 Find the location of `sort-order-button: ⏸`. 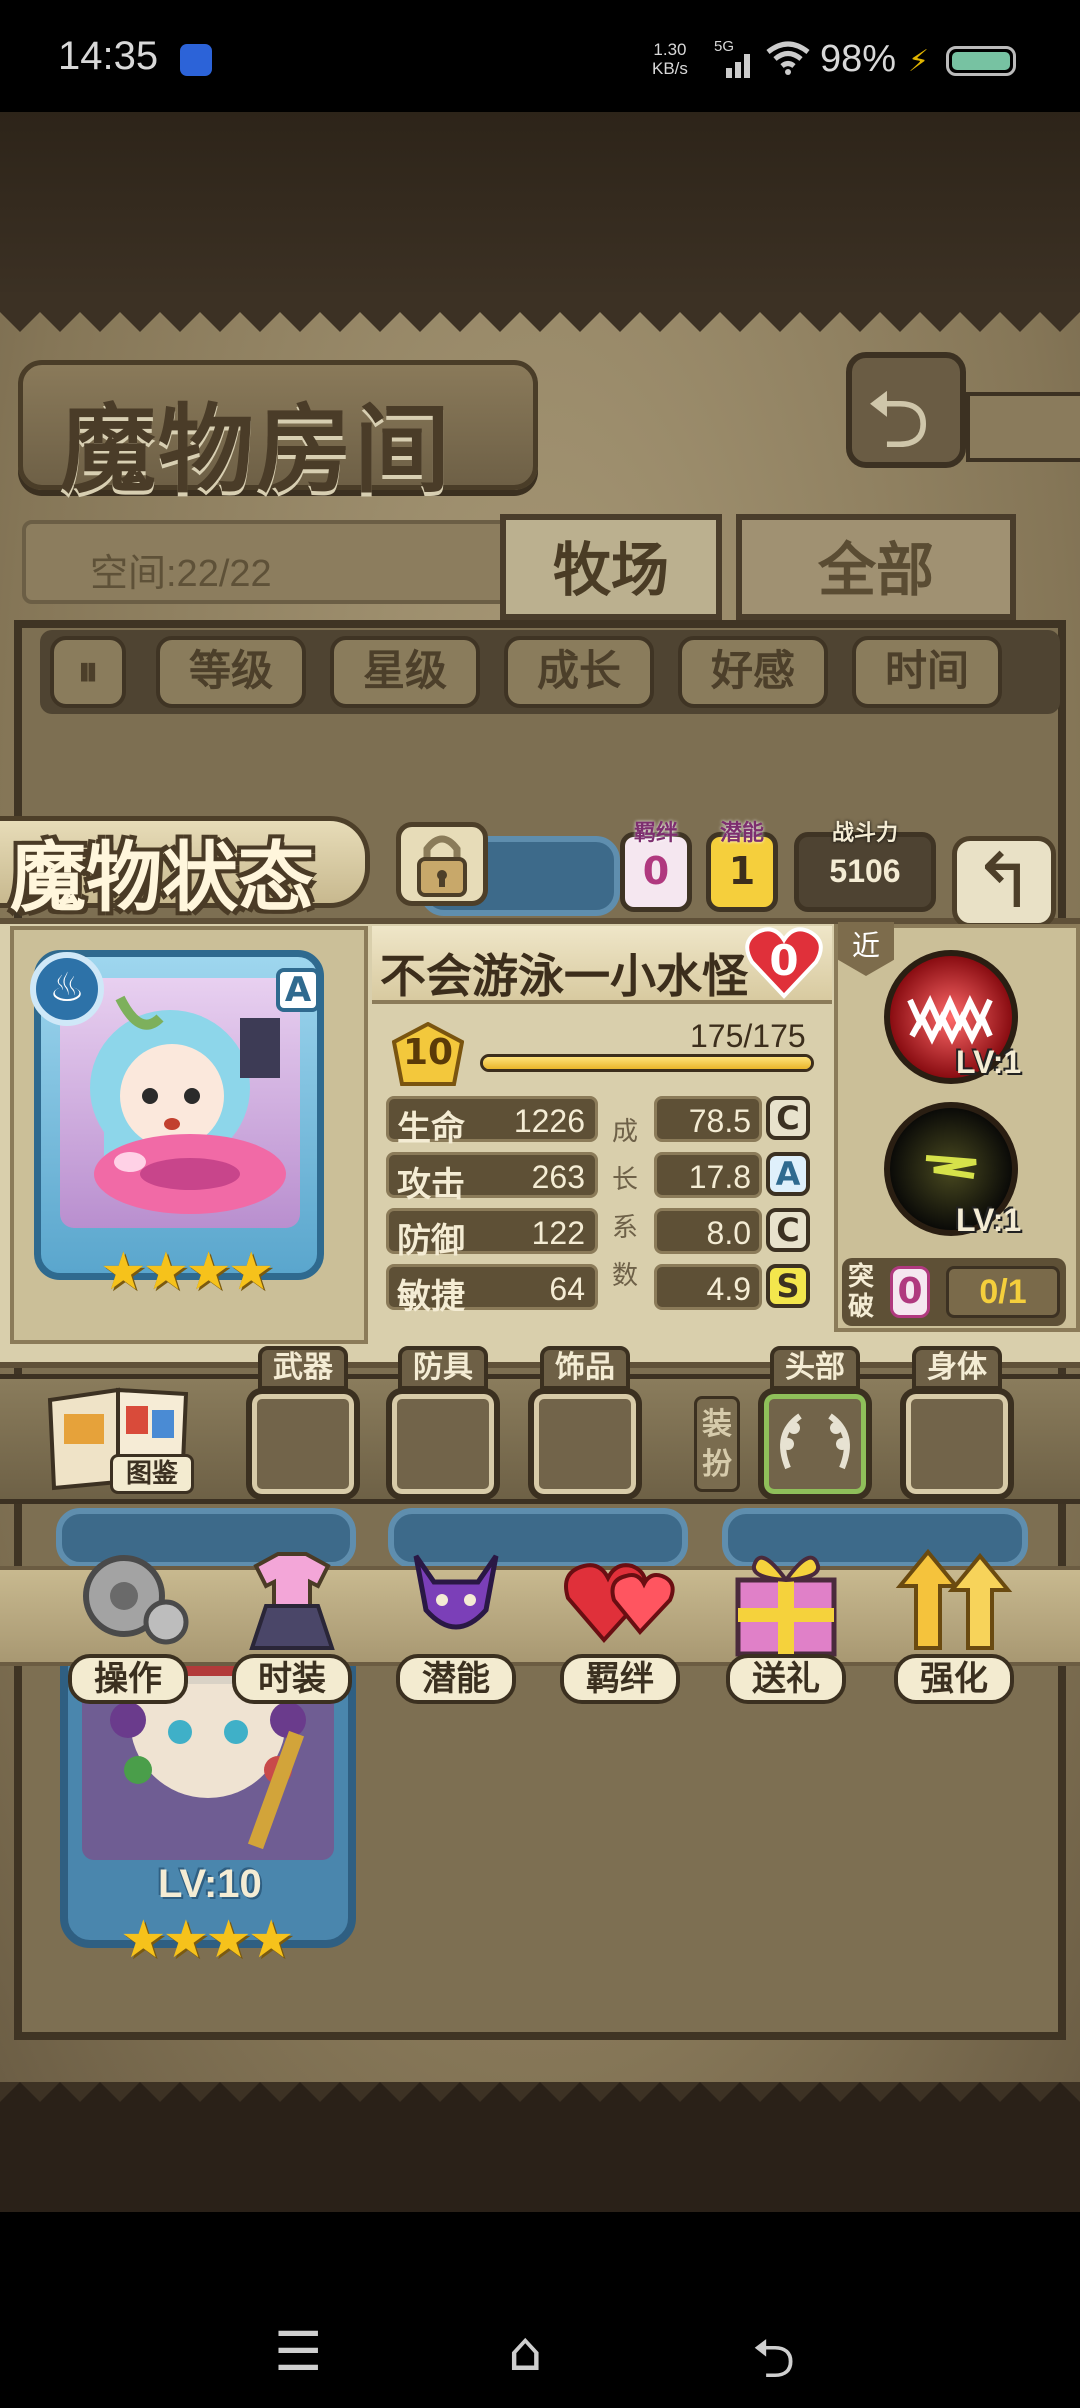

sort-order-button: ⏸ is located at coordinates (88, 672).